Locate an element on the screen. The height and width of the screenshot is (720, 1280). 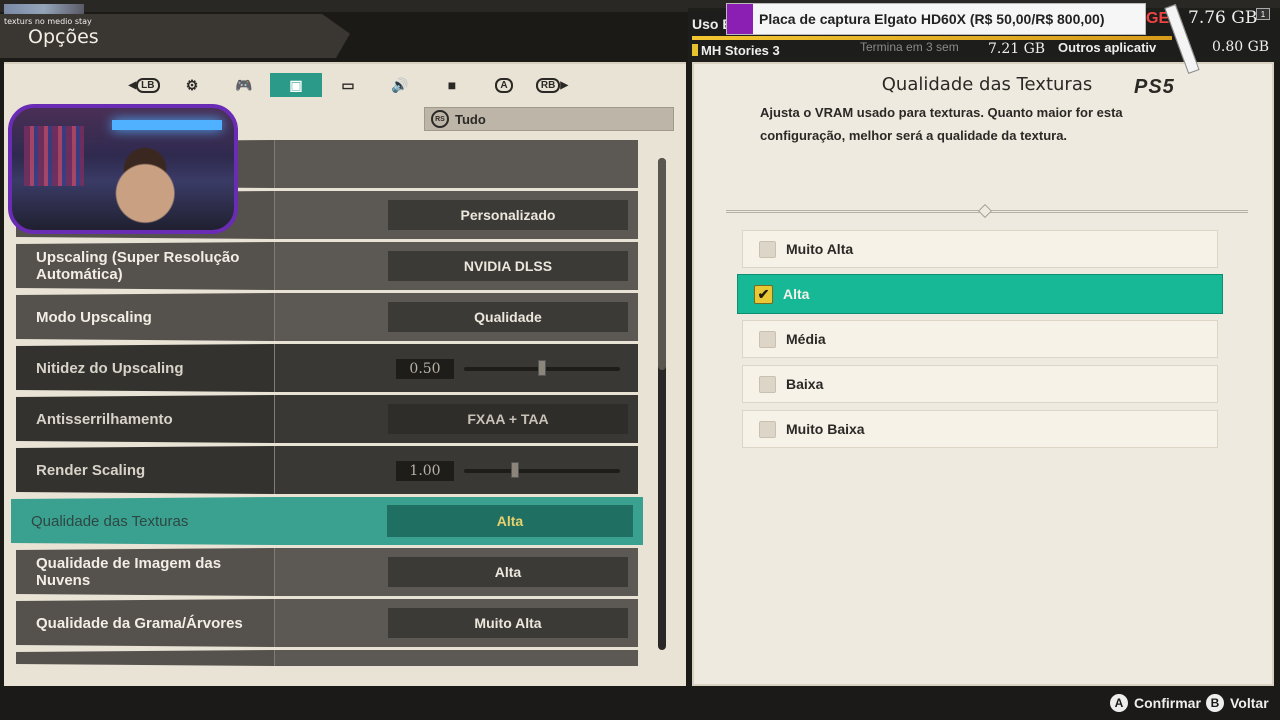
bottom-bar is located at coordinates (640, 704).